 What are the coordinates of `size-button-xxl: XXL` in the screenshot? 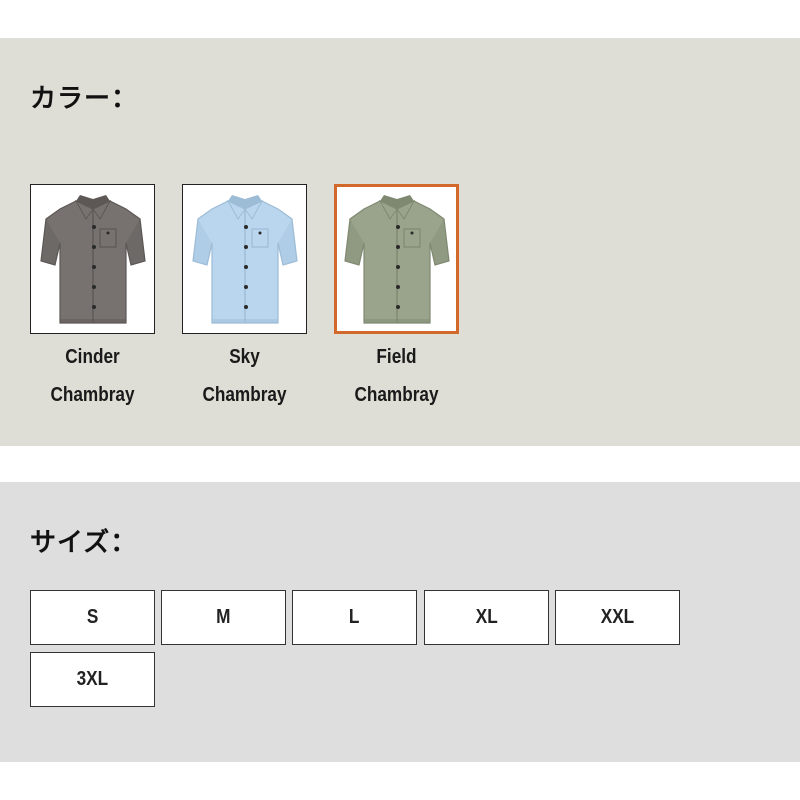 It's located at (617, 617).